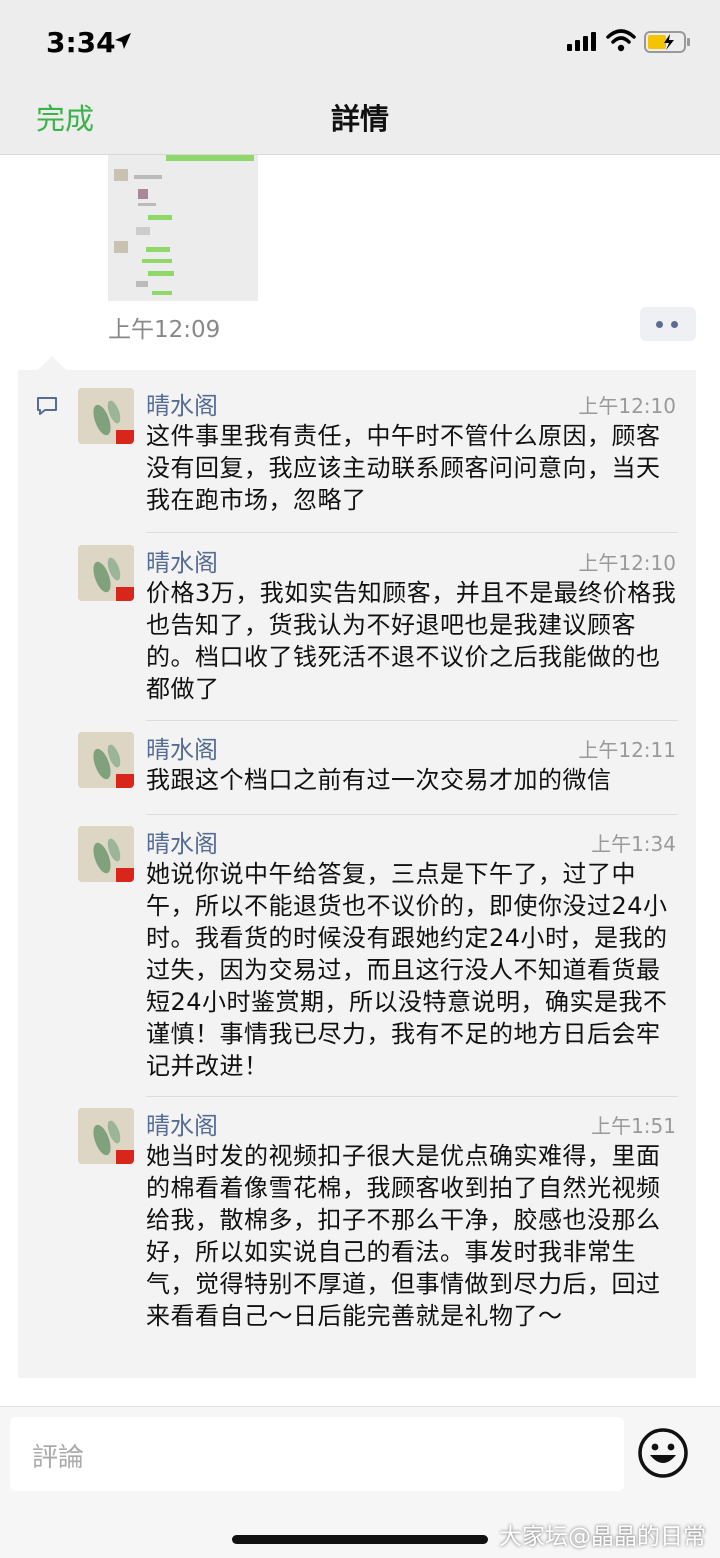  Describe the element at coordinates (663, 1453) in the screenshot. I see `emoji-icon` at that location.